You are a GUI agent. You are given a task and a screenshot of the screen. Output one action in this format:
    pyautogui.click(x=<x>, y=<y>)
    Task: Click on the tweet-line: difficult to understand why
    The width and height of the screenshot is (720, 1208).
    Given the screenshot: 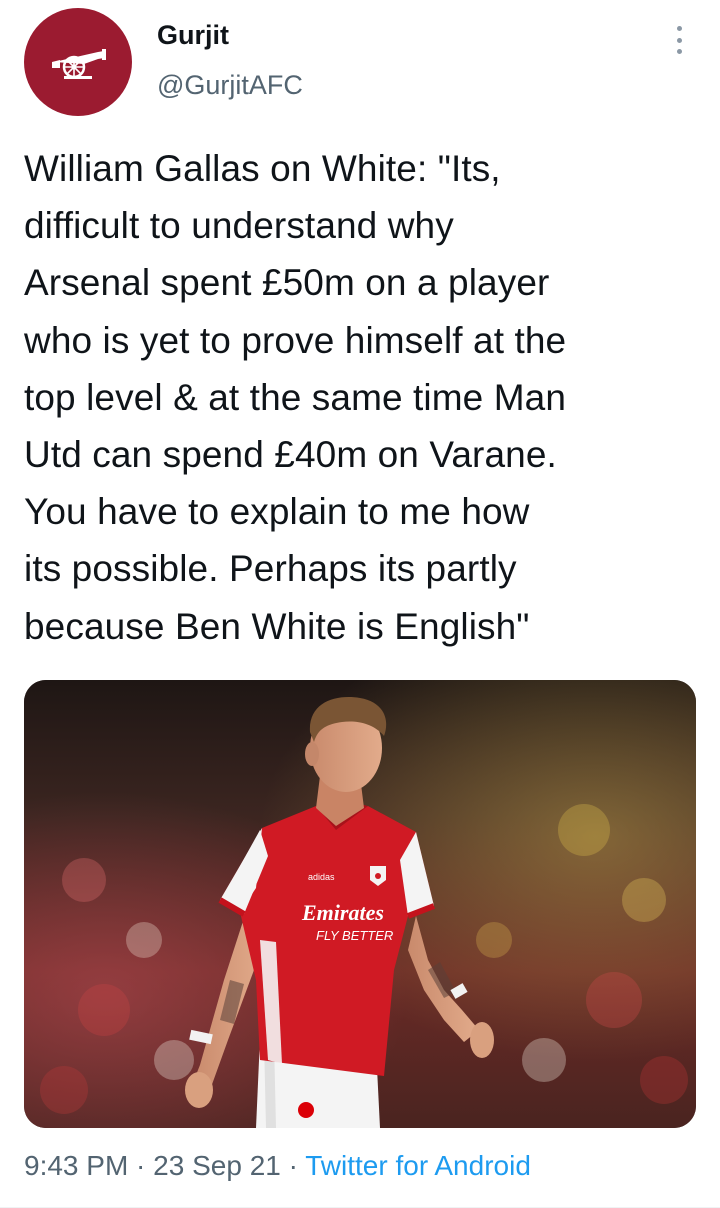 What is the action you would take?
    pyautogui.click(x=239, y=226)
    